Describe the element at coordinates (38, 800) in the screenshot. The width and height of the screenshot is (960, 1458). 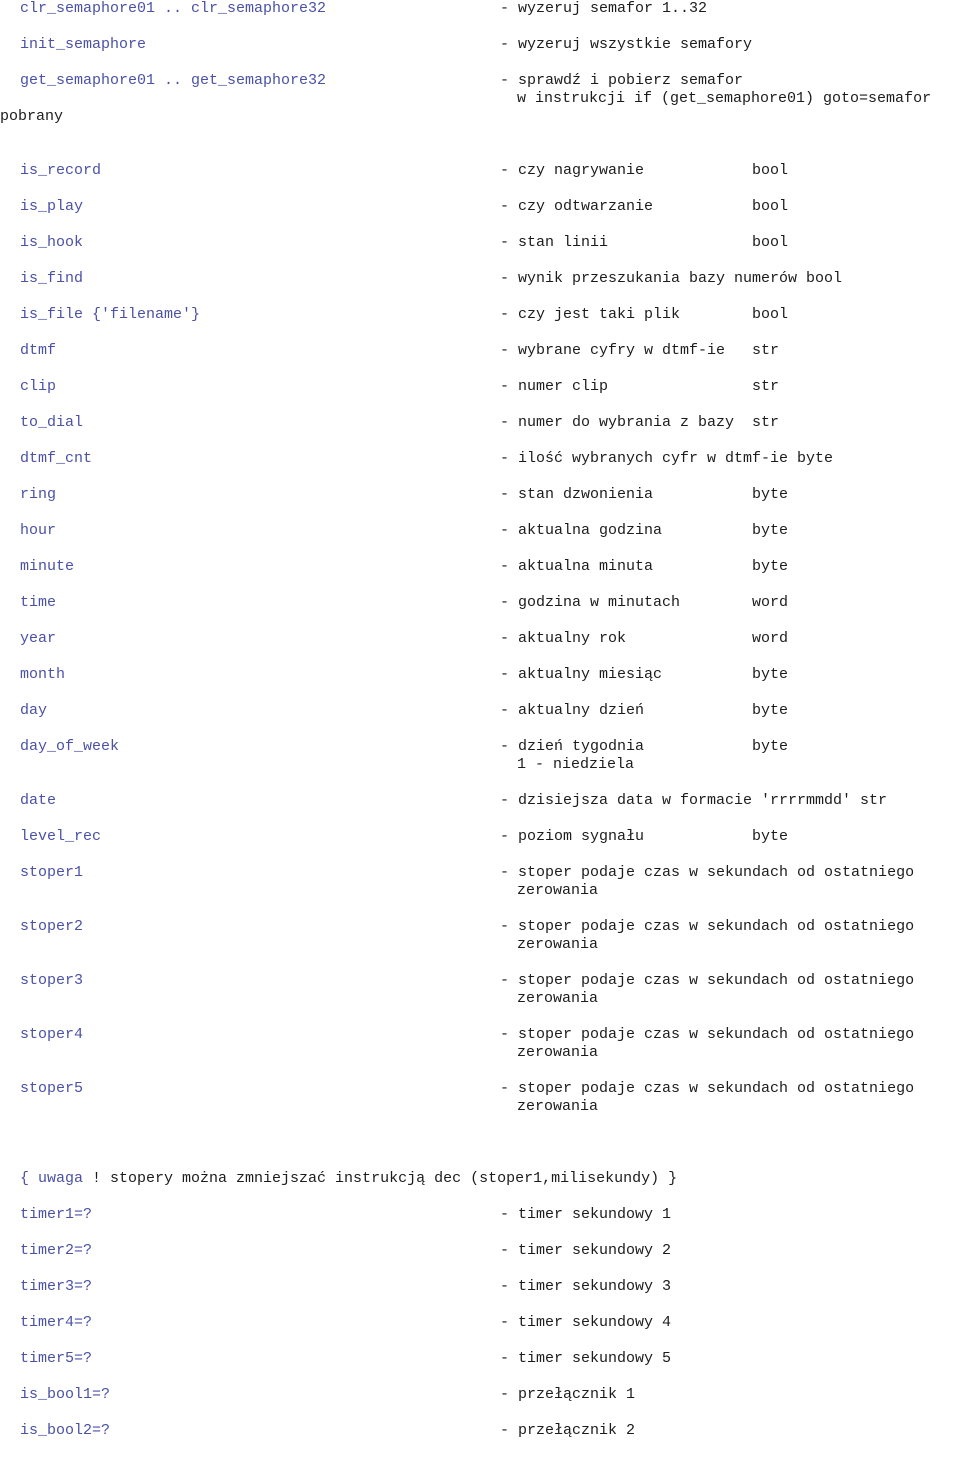
I see `entry-identifier: date` at that location.